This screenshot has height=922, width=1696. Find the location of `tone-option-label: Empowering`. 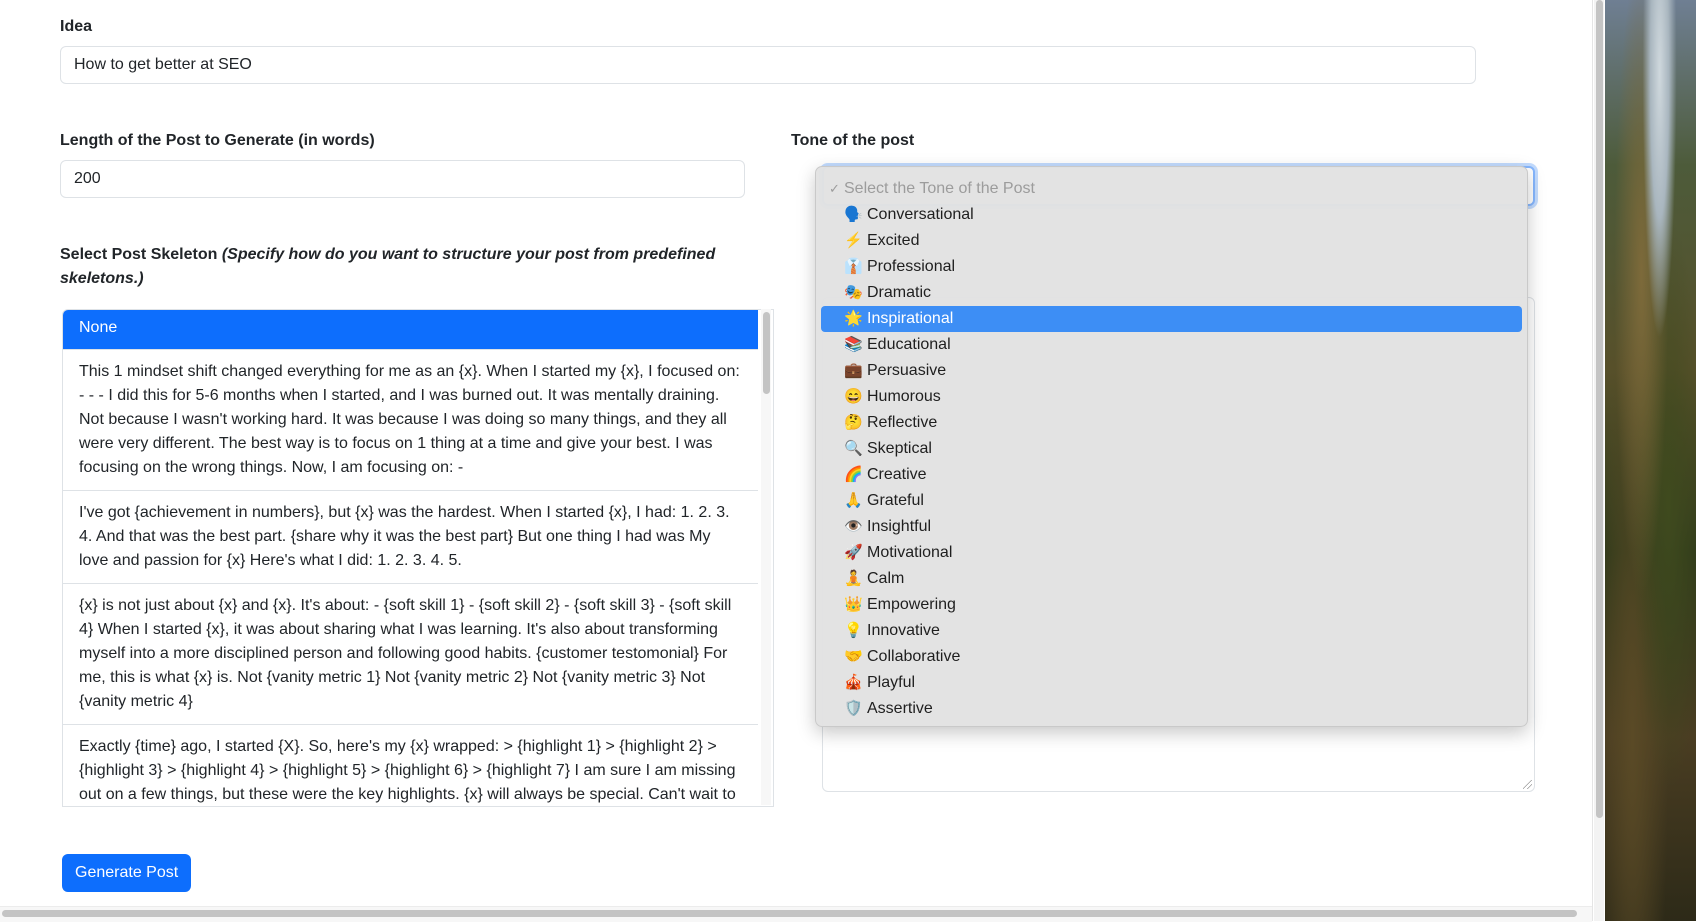

tone-option-label: Empowering is located at coordinates (911, 604).